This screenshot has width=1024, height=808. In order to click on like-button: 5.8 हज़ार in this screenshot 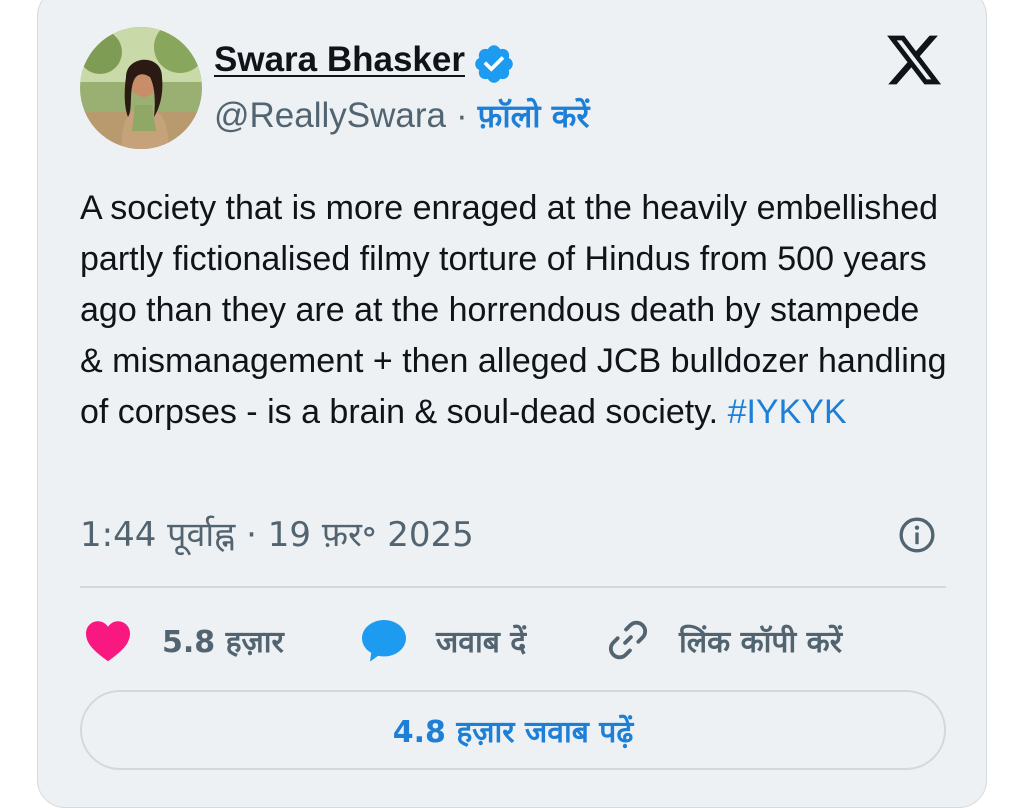, I will do `click(184, 640)`.